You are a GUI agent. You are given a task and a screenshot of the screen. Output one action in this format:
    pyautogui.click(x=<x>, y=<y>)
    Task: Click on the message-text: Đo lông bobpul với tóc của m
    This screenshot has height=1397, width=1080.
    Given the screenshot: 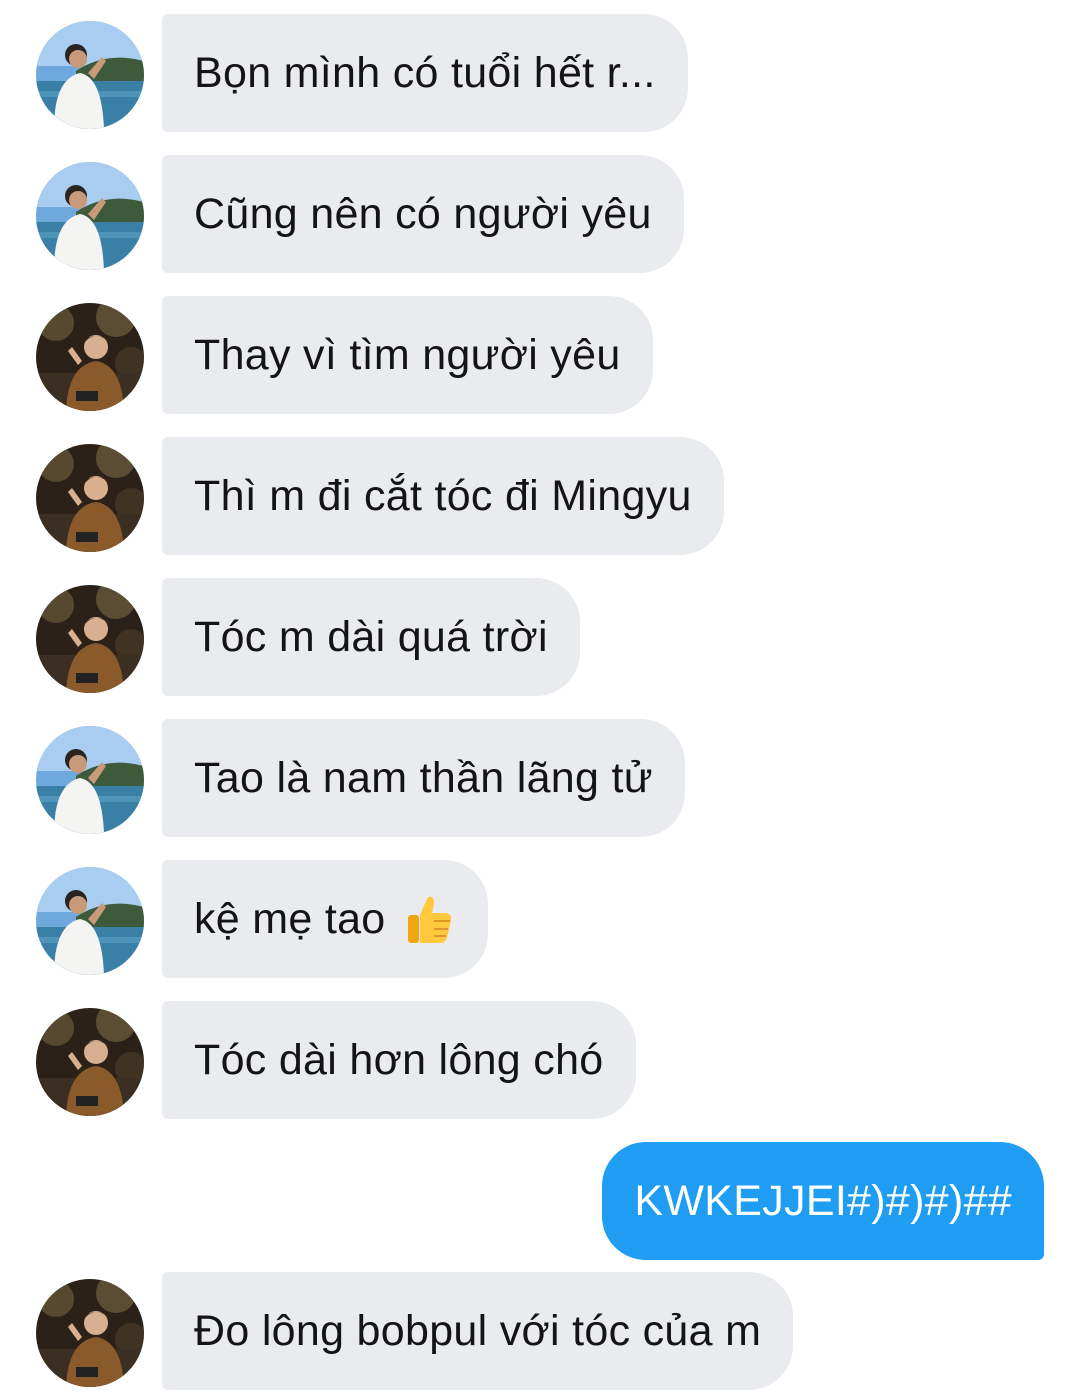 What is the action you would take?
    pyautogui.click(x=478, y=1330)
    